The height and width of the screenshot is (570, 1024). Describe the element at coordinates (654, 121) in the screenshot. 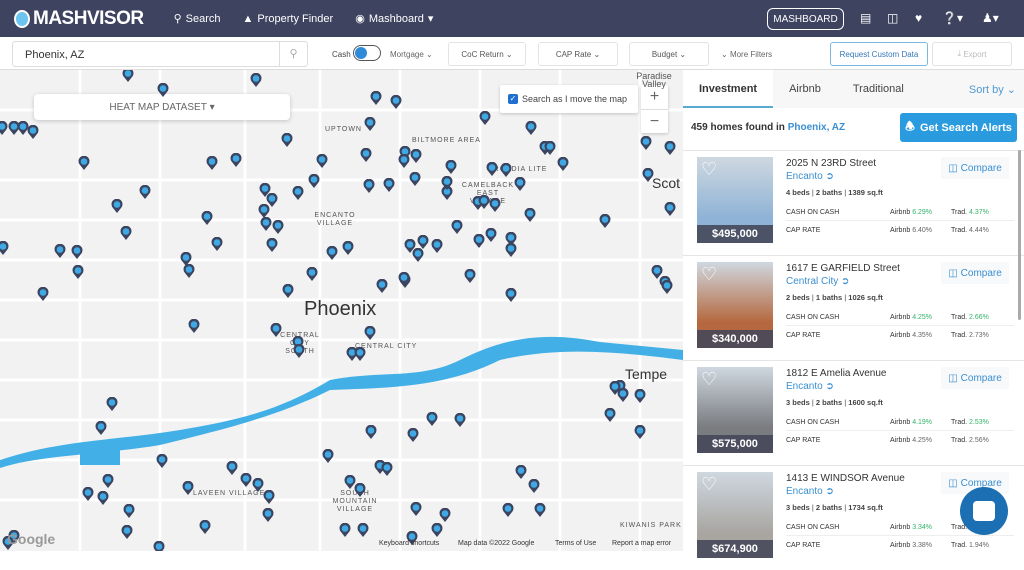

I see `zoom-out-button: −` at that location.